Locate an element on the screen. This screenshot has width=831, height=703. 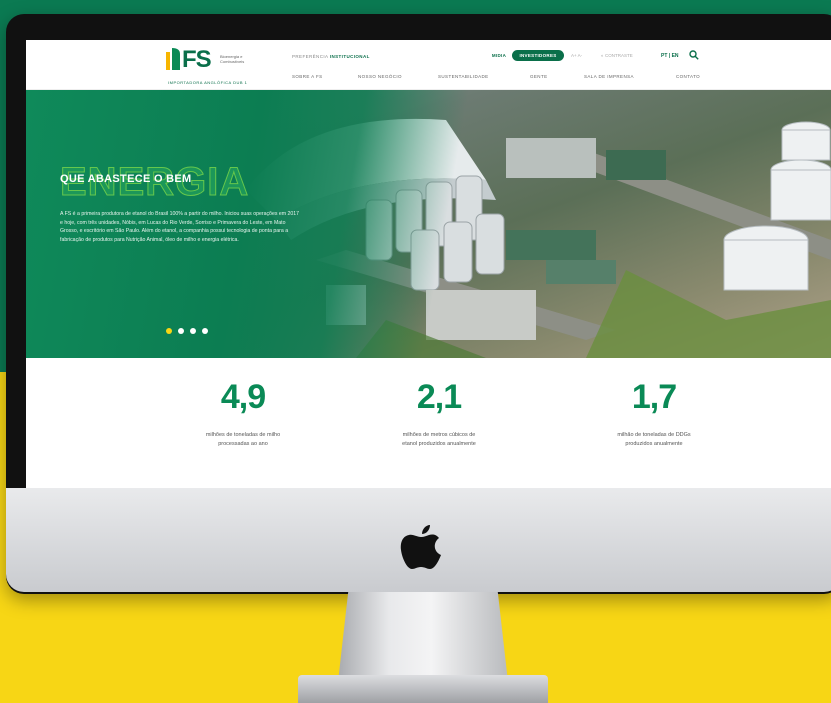
contrast-toggle: ◐ CONTRASTE is located at coordinates (617, 55).